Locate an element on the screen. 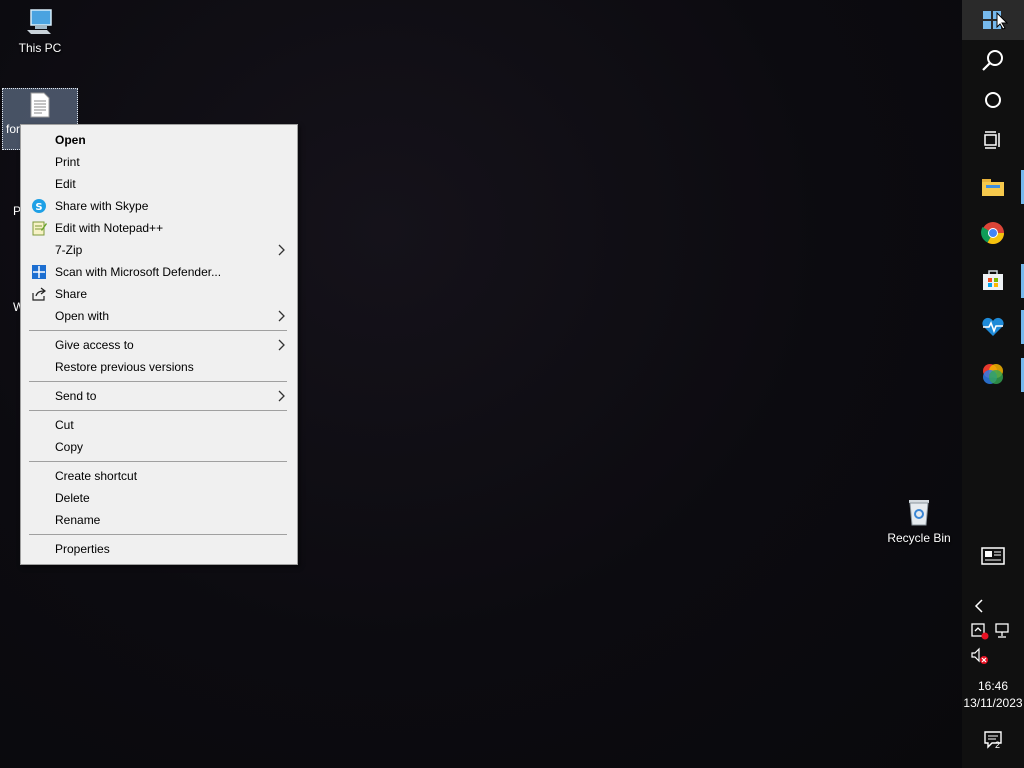 The image size is (1024, 768). svg-text: S is located at coordinates (38, 207).